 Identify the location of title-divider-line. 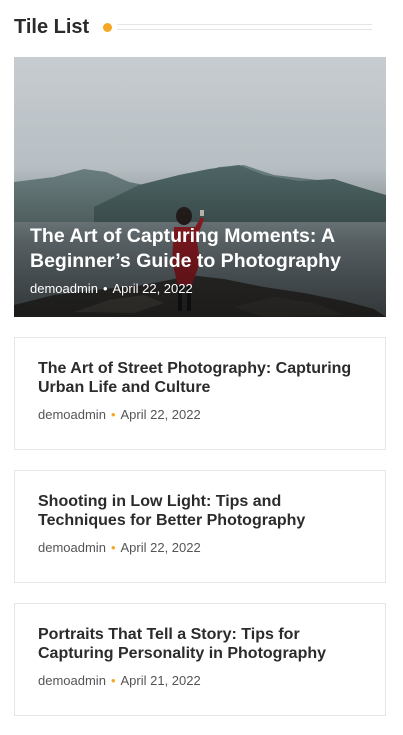
(244, 27).